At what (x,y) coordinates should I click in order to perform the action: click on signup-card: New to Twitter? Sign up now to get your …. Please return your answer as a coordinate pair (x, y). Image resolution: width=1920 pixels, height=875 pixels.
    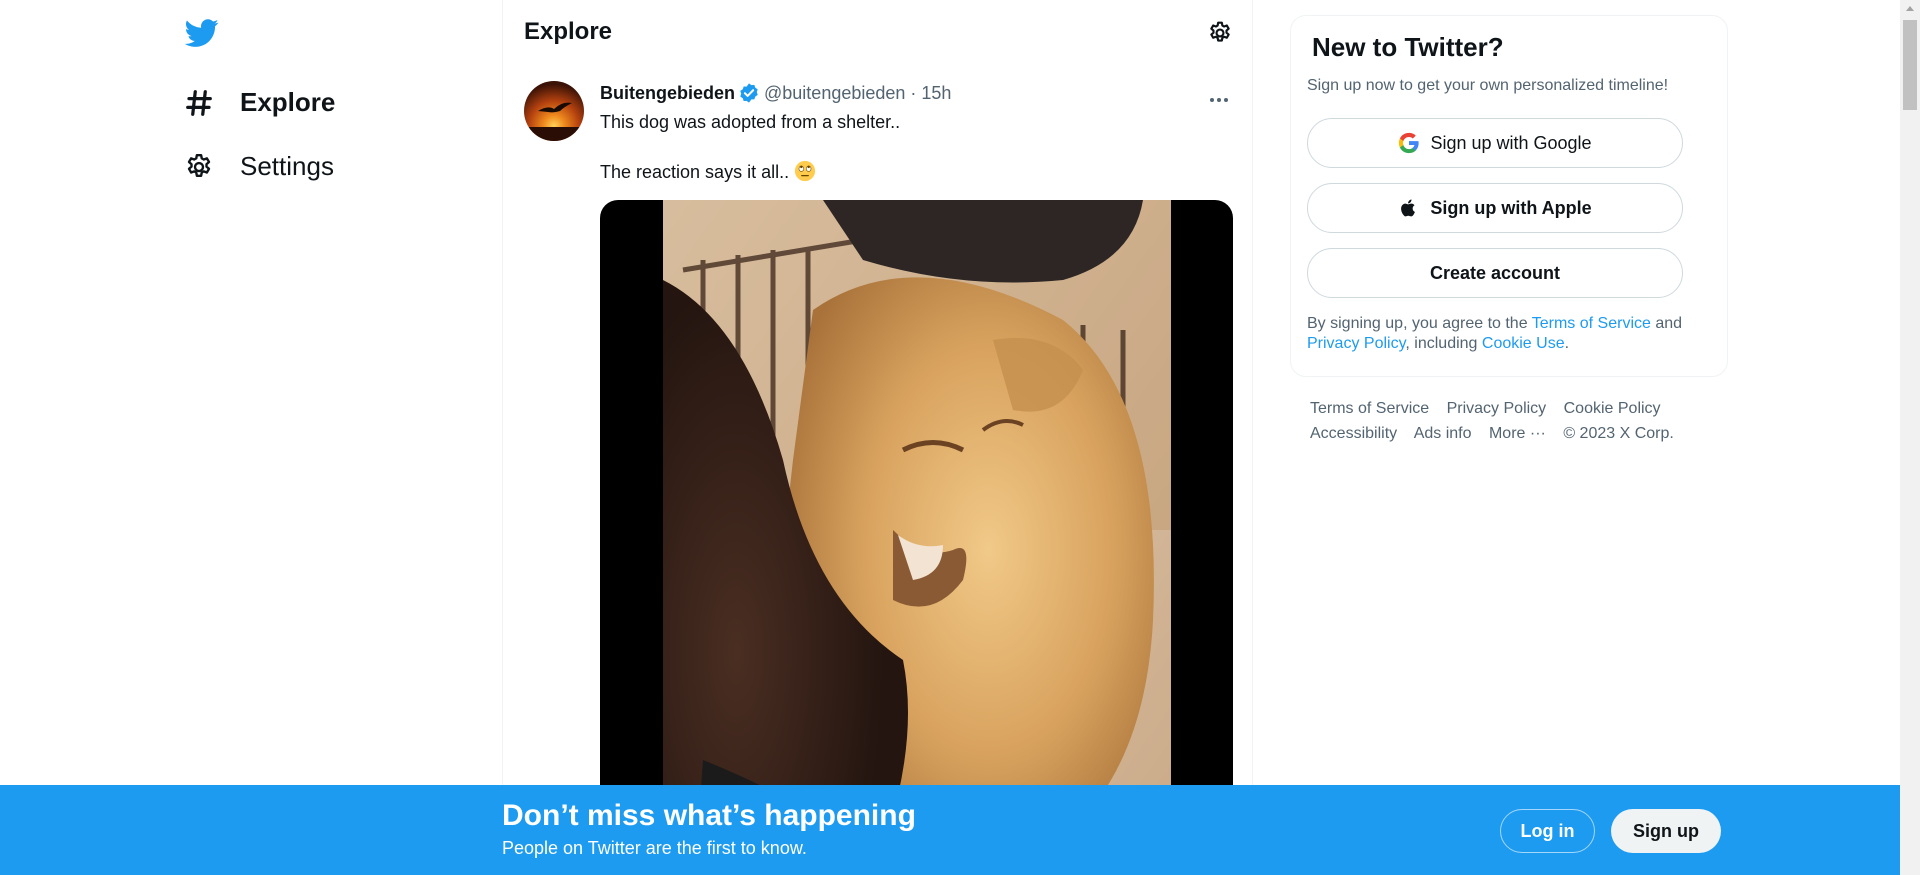
    Looking at the image, I should click on (1509, 196).